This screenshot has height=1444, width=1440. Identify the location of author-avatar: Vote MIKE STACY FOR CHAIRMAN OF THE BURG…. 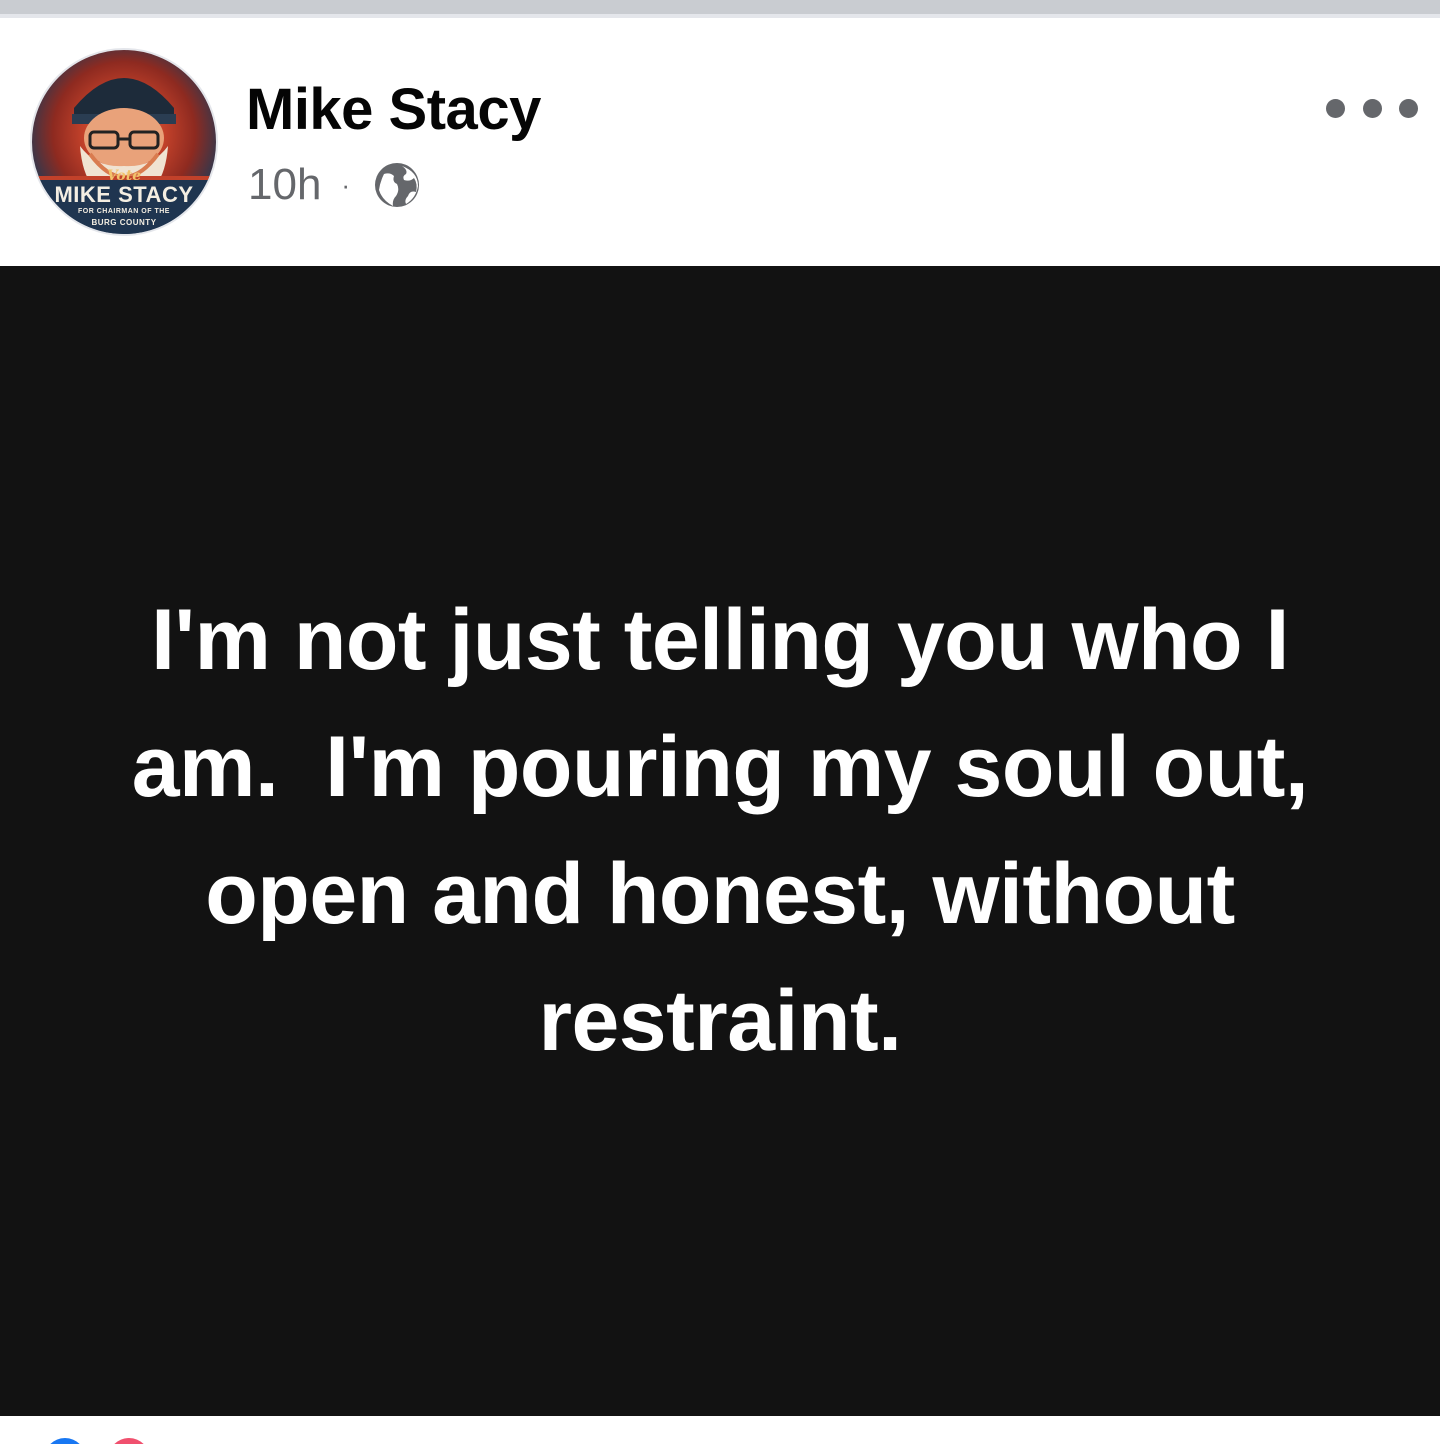
(124, 142).